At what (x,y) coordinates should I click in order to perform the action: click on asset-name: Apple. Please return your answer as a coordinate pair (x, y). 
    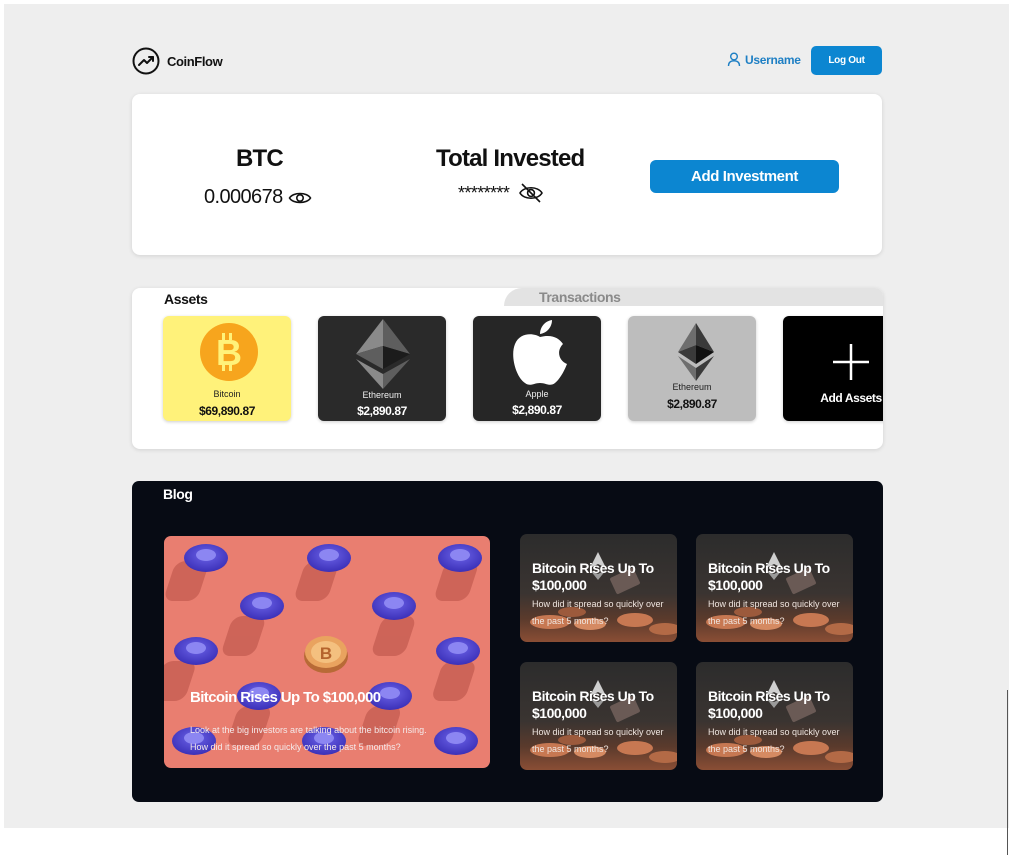
    Looking at the image, I should click on (537, 394).